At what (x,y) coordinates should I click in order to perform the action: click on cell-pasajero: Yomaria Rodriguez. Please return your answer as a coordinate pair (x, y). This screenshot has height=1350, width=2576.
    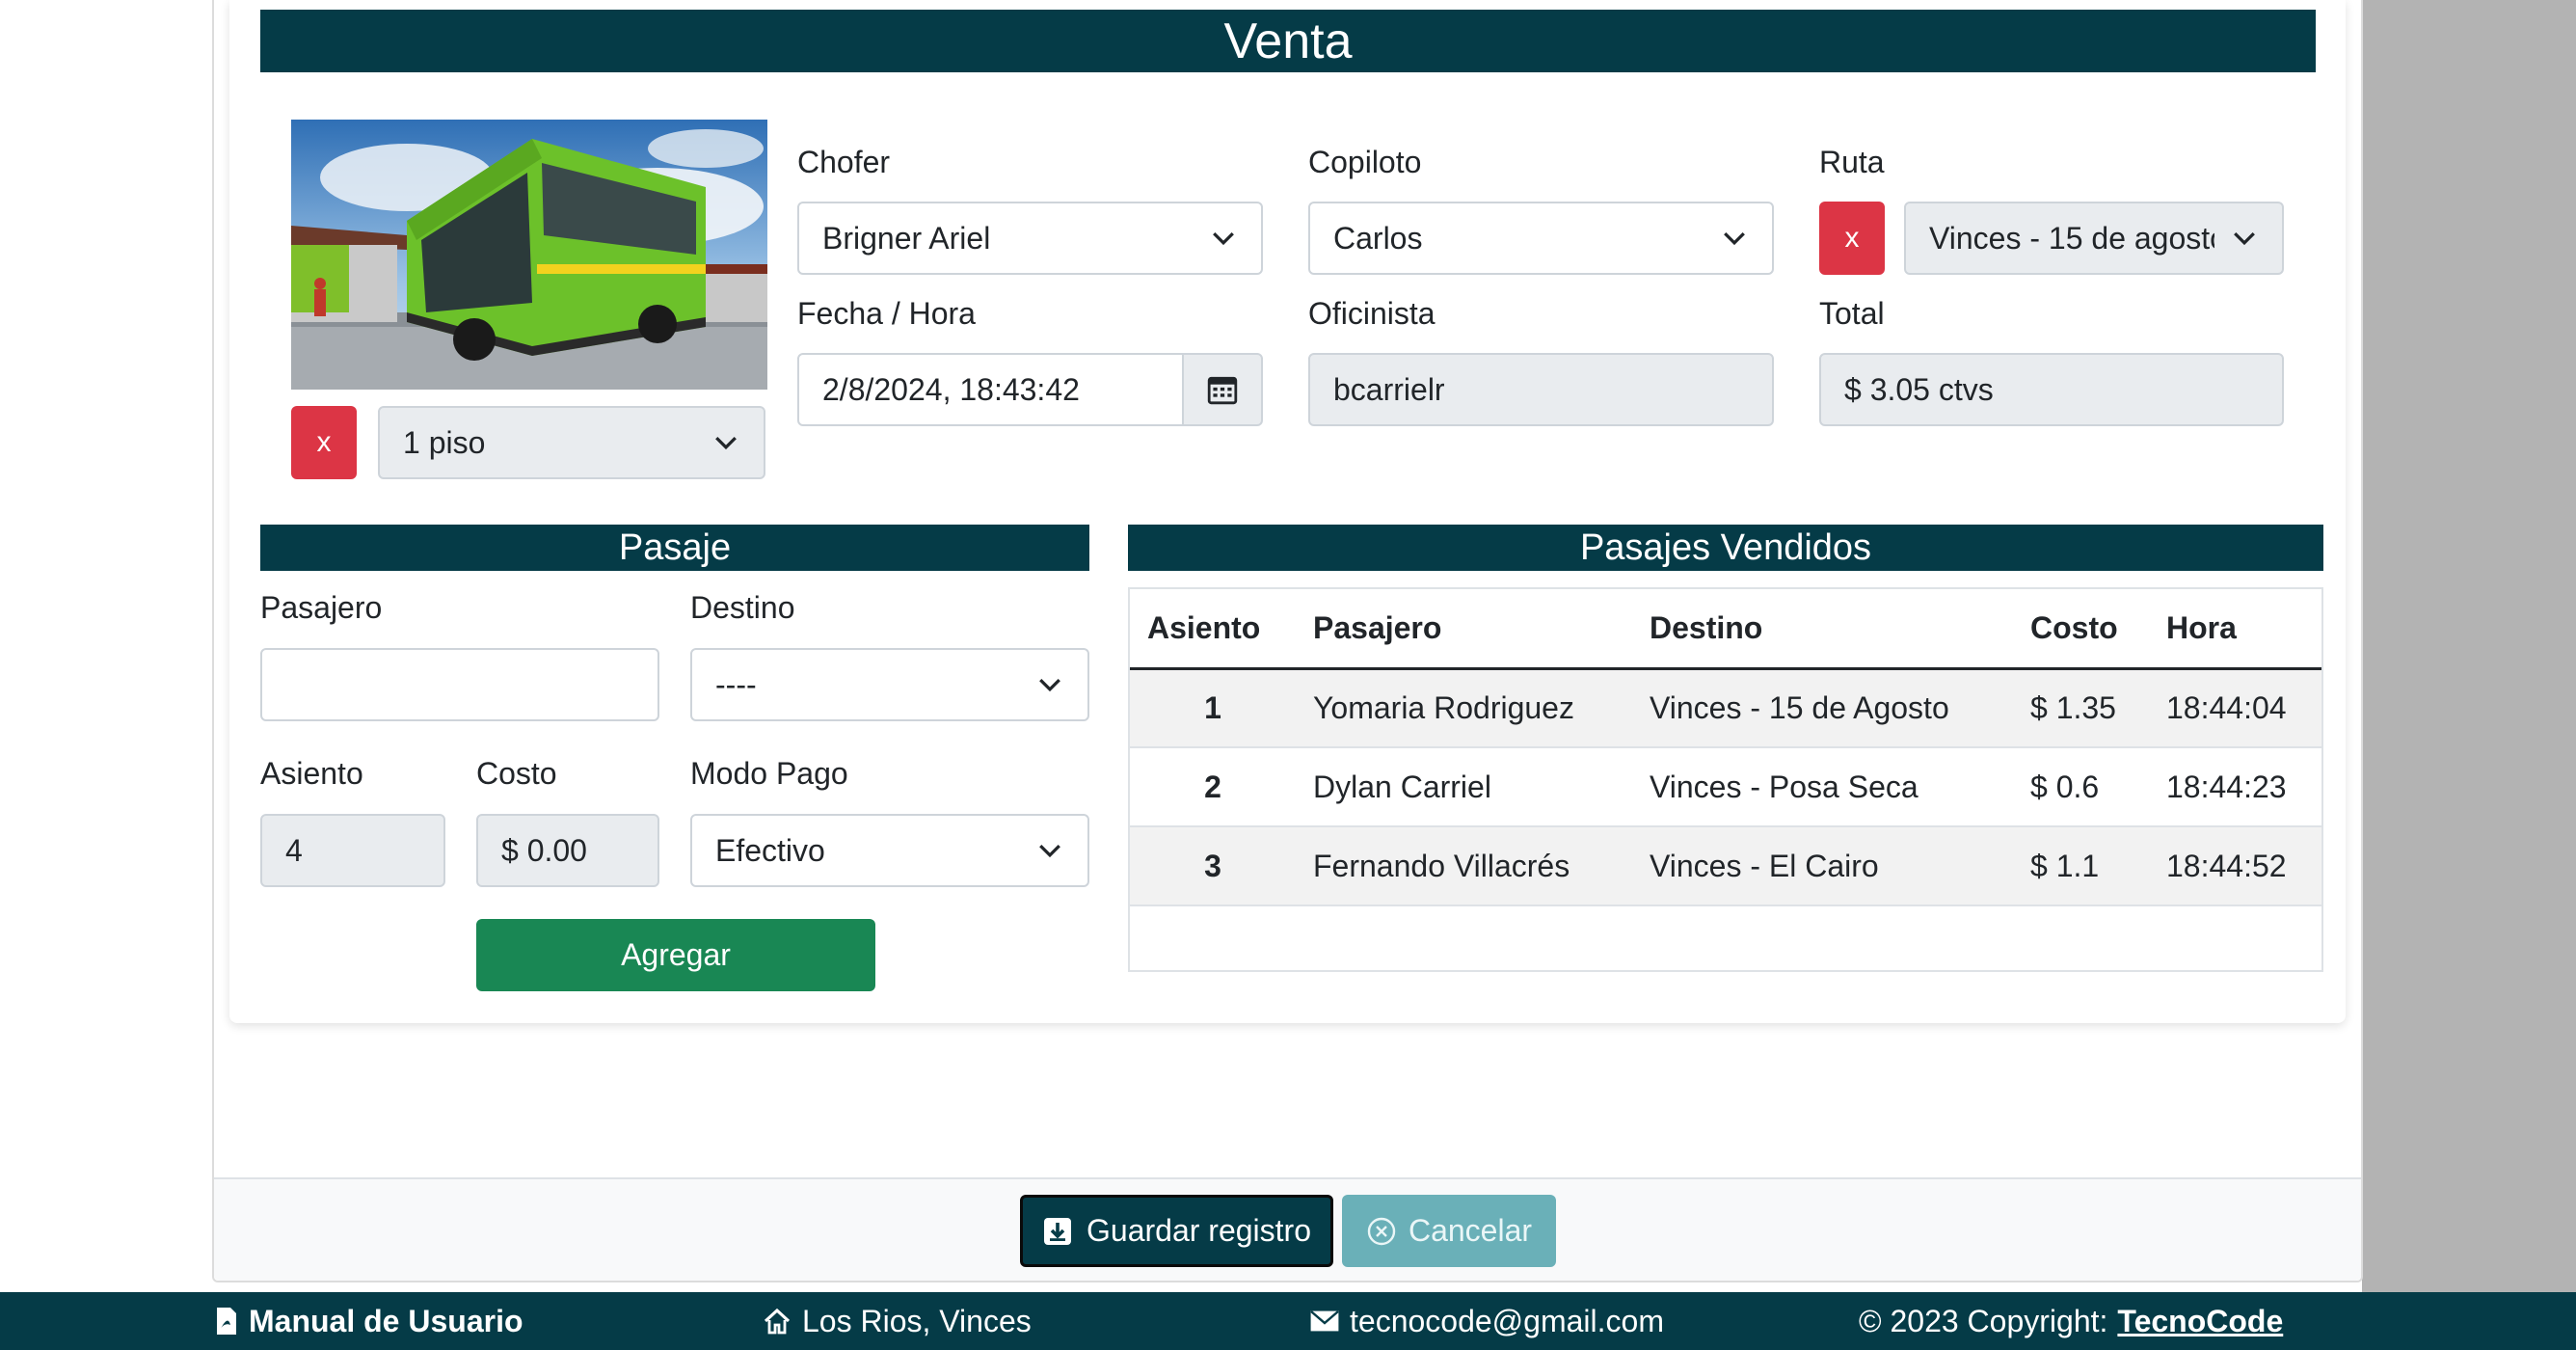
    Looking at the image, I should click on (1464, 708).